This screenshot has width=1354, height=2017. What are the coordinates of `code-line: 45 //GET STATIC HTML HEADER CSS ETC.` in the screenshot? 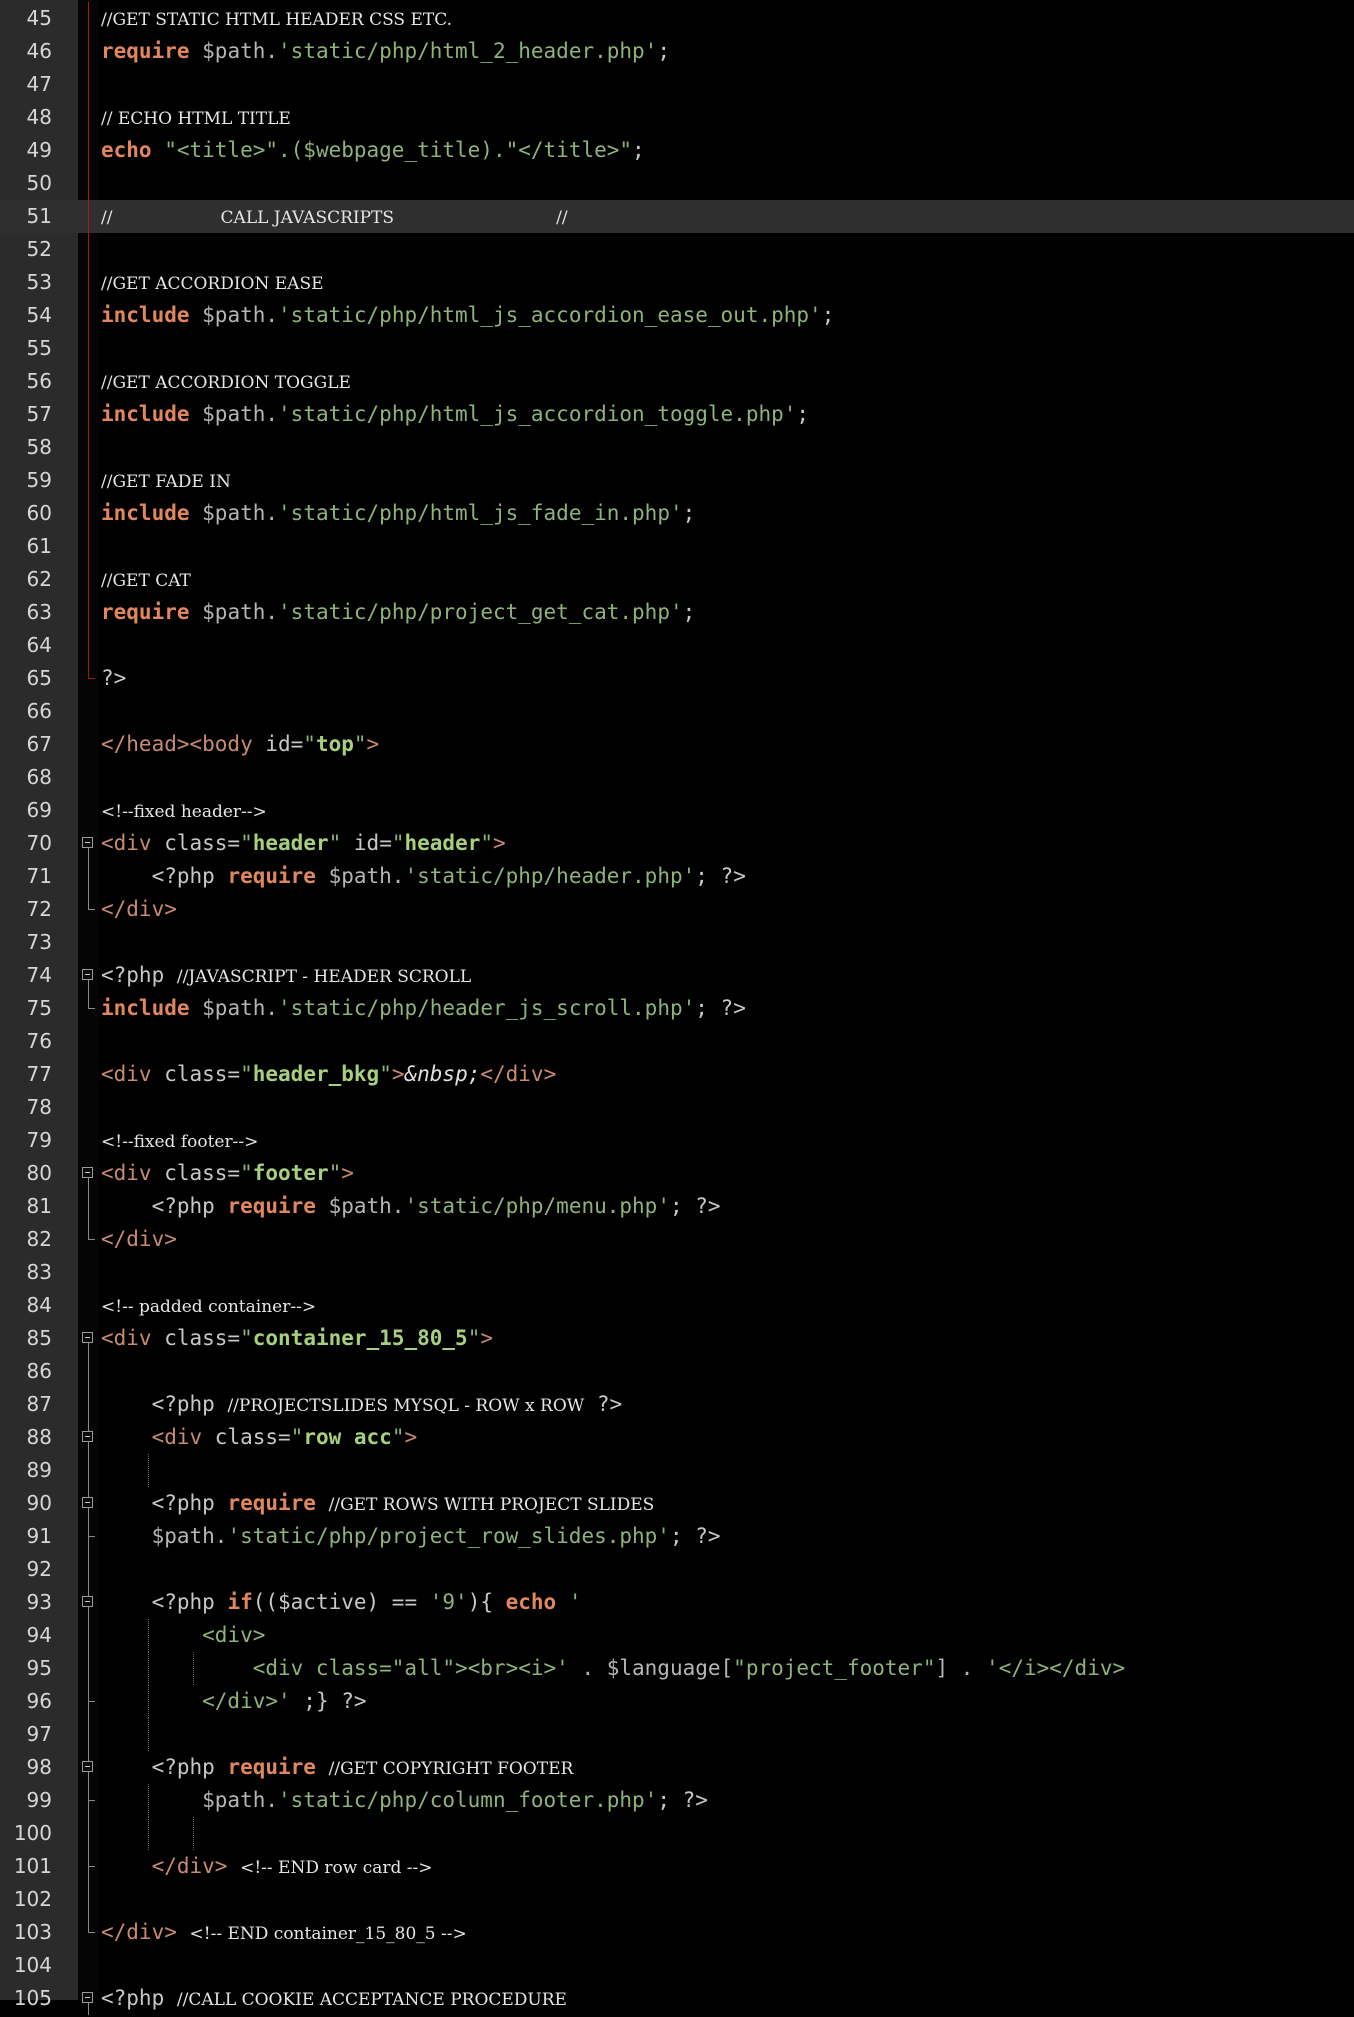 It's located at (677, 18).